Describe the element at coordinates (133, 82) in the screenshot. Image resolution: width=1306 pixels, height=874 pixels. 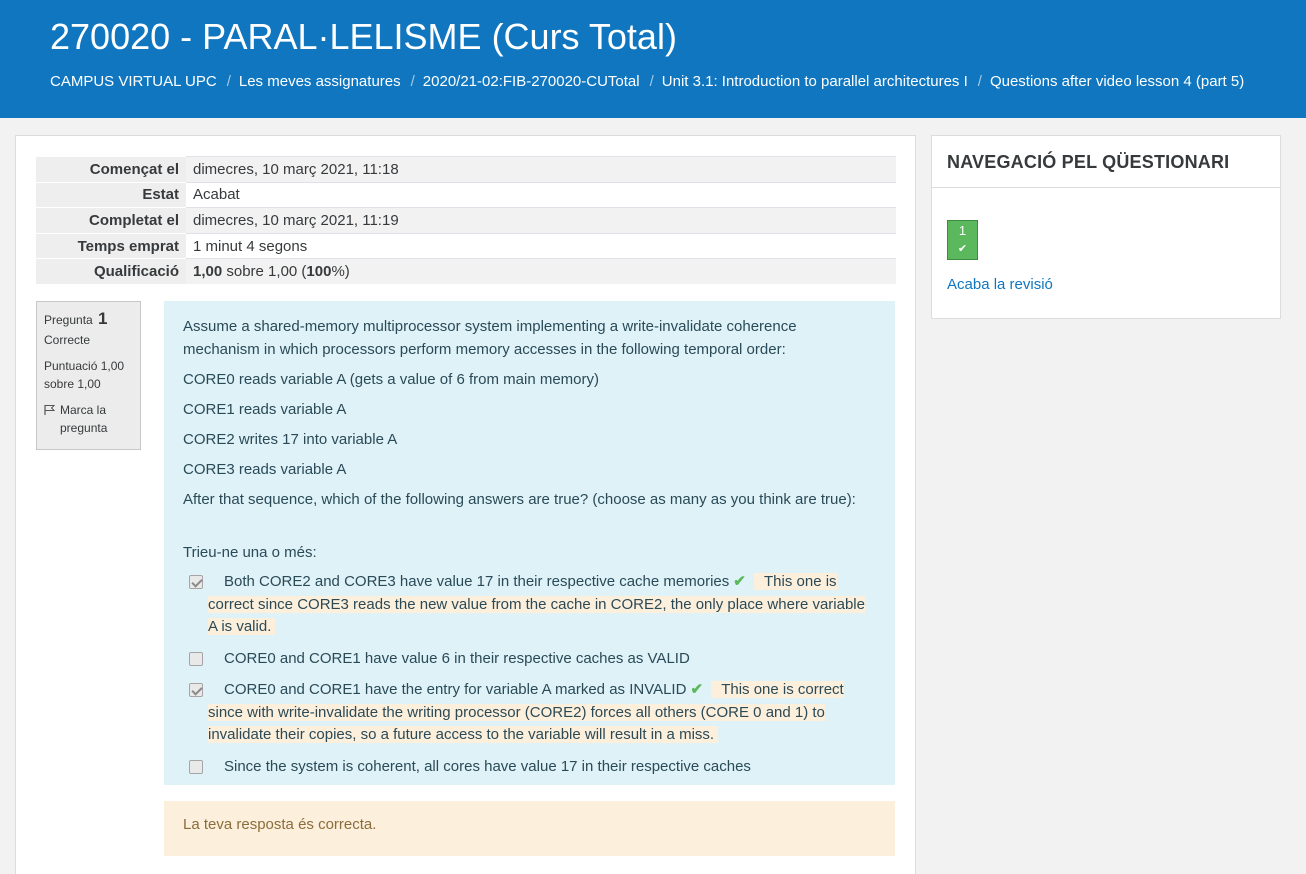
I see `breadcrumb-item-campus: CAMPUS VIRTUAL UPC` at that location.